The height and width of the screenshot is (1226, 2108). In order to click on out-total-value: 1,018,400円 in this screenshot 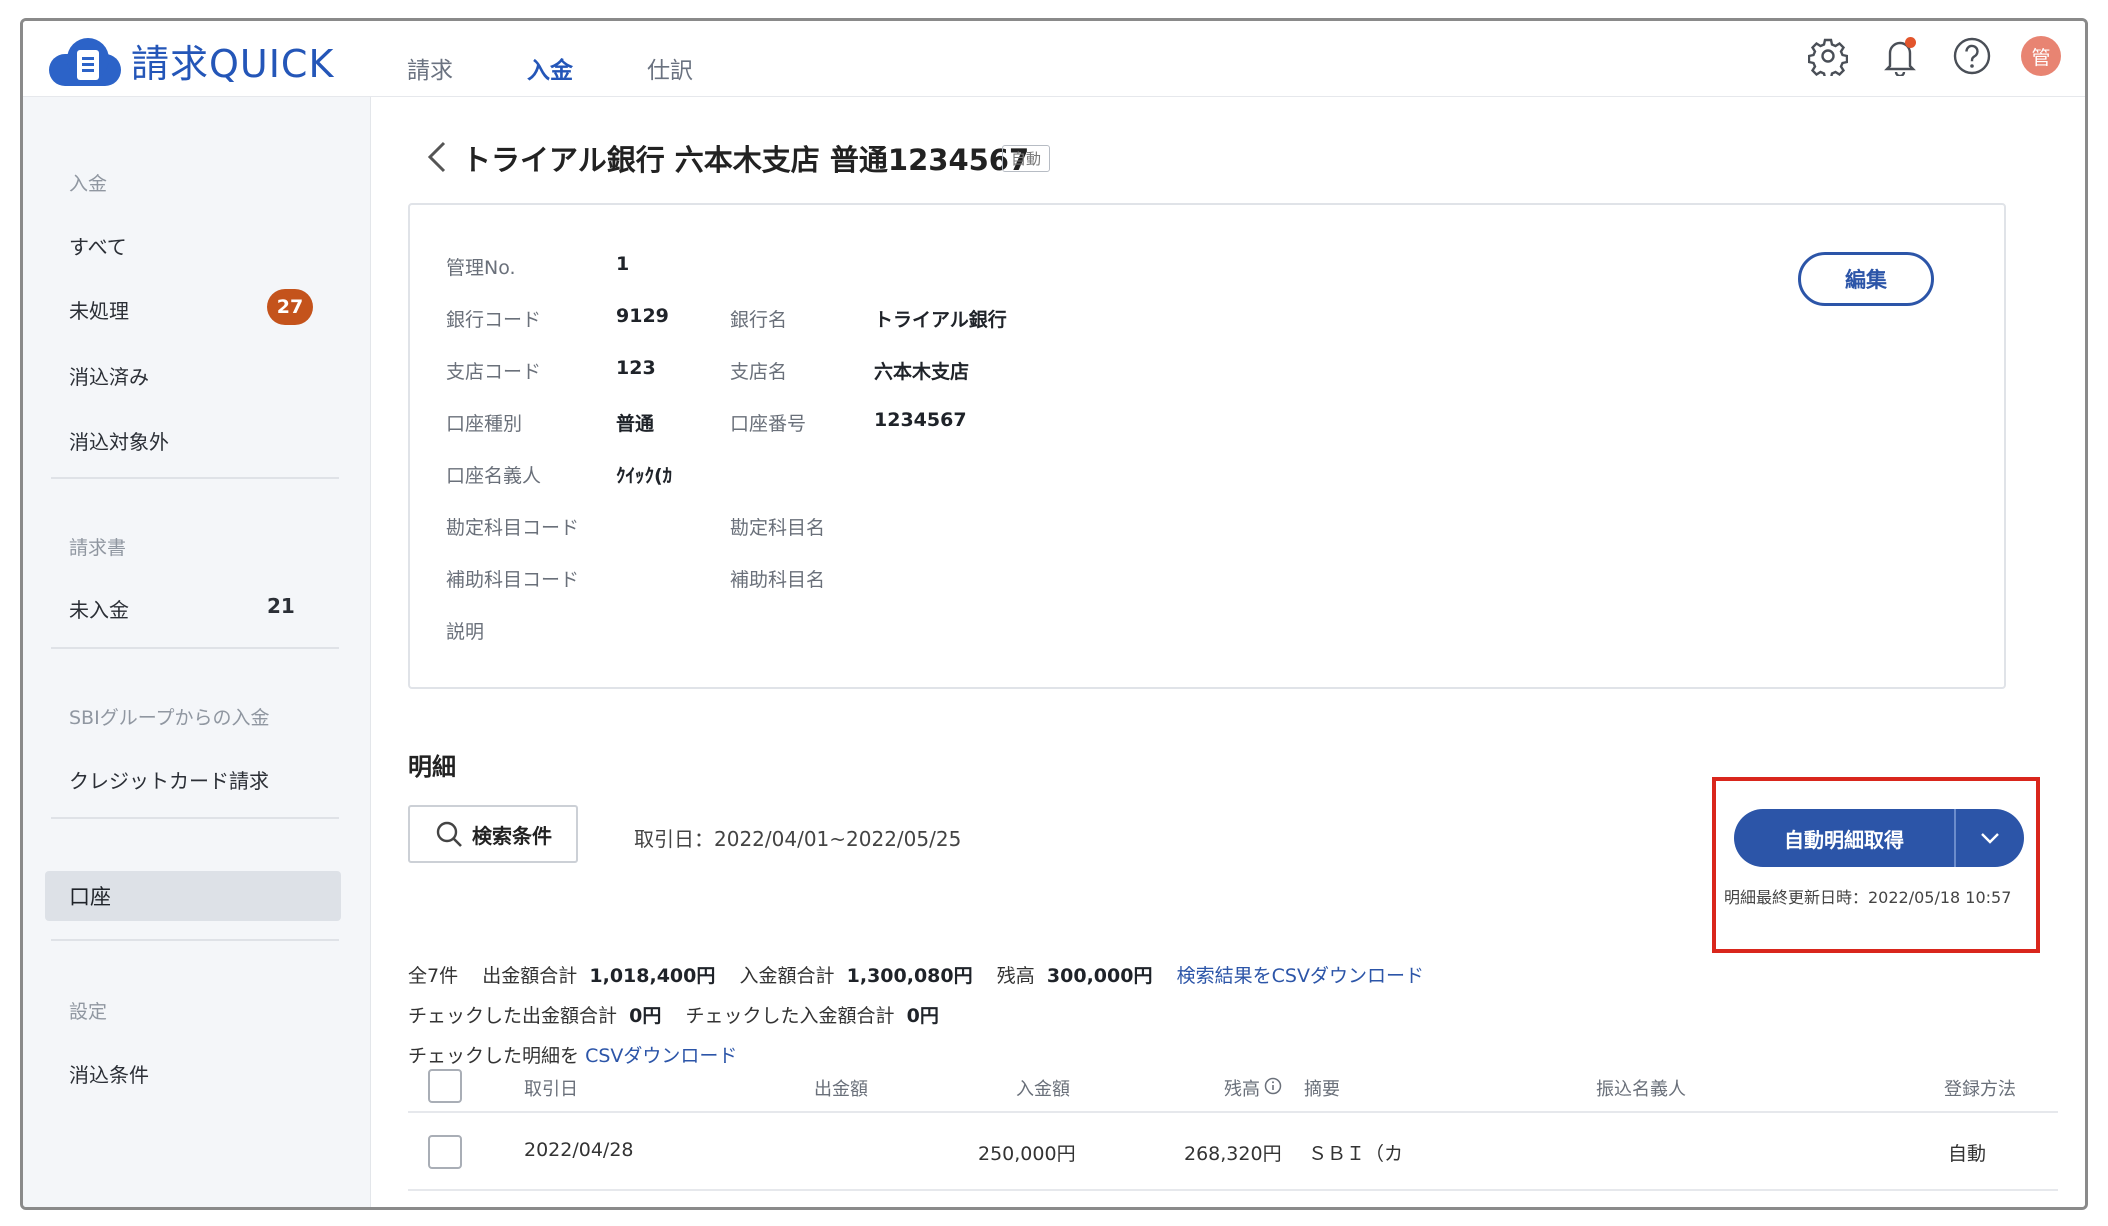, I will do `click(652, 976)`.